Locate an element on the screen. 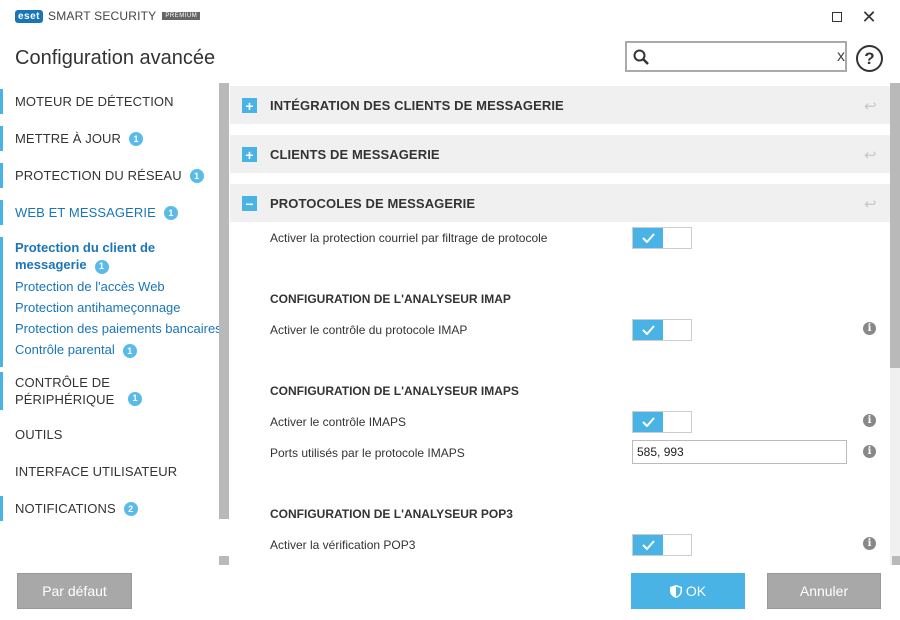 This screenshot has height=620, width=900. sidebar-subitem-banking-protection: Protection des paiements bancaires is located at coordinates (122, 328).